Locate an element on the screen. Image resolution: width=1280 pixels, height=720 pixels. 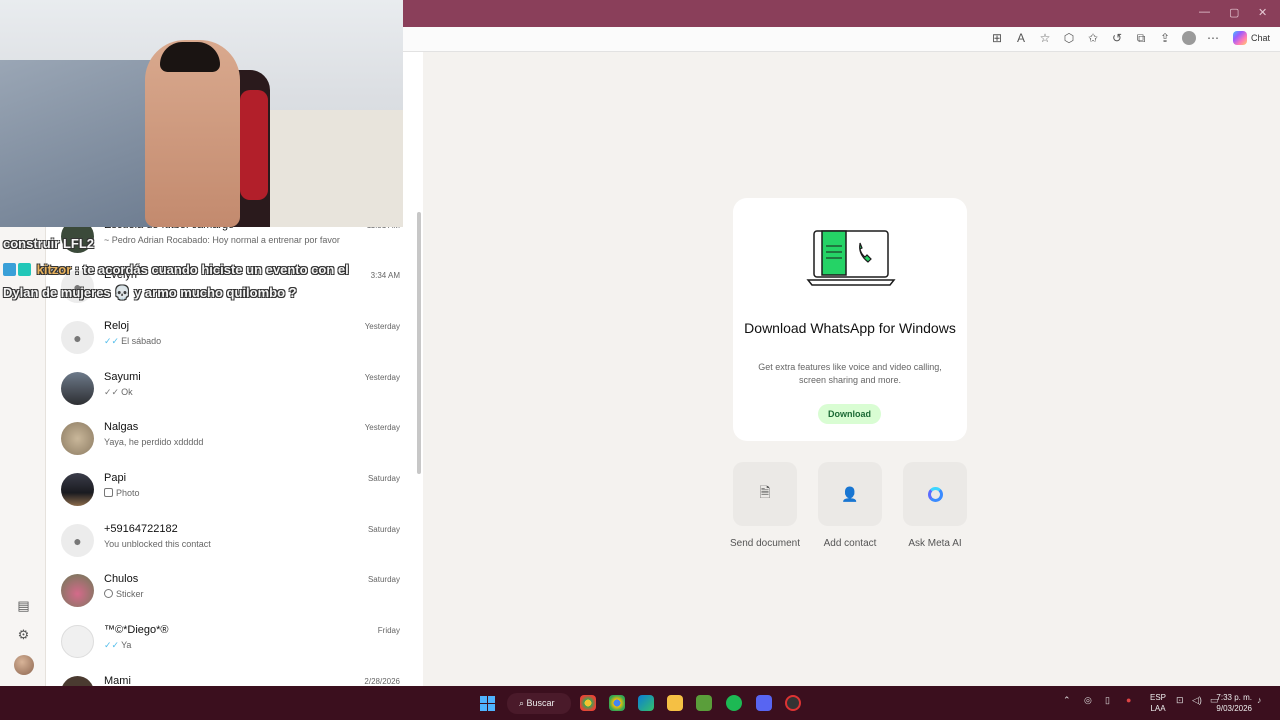
chat-preview: Photo is located at coordinates (122, 493).